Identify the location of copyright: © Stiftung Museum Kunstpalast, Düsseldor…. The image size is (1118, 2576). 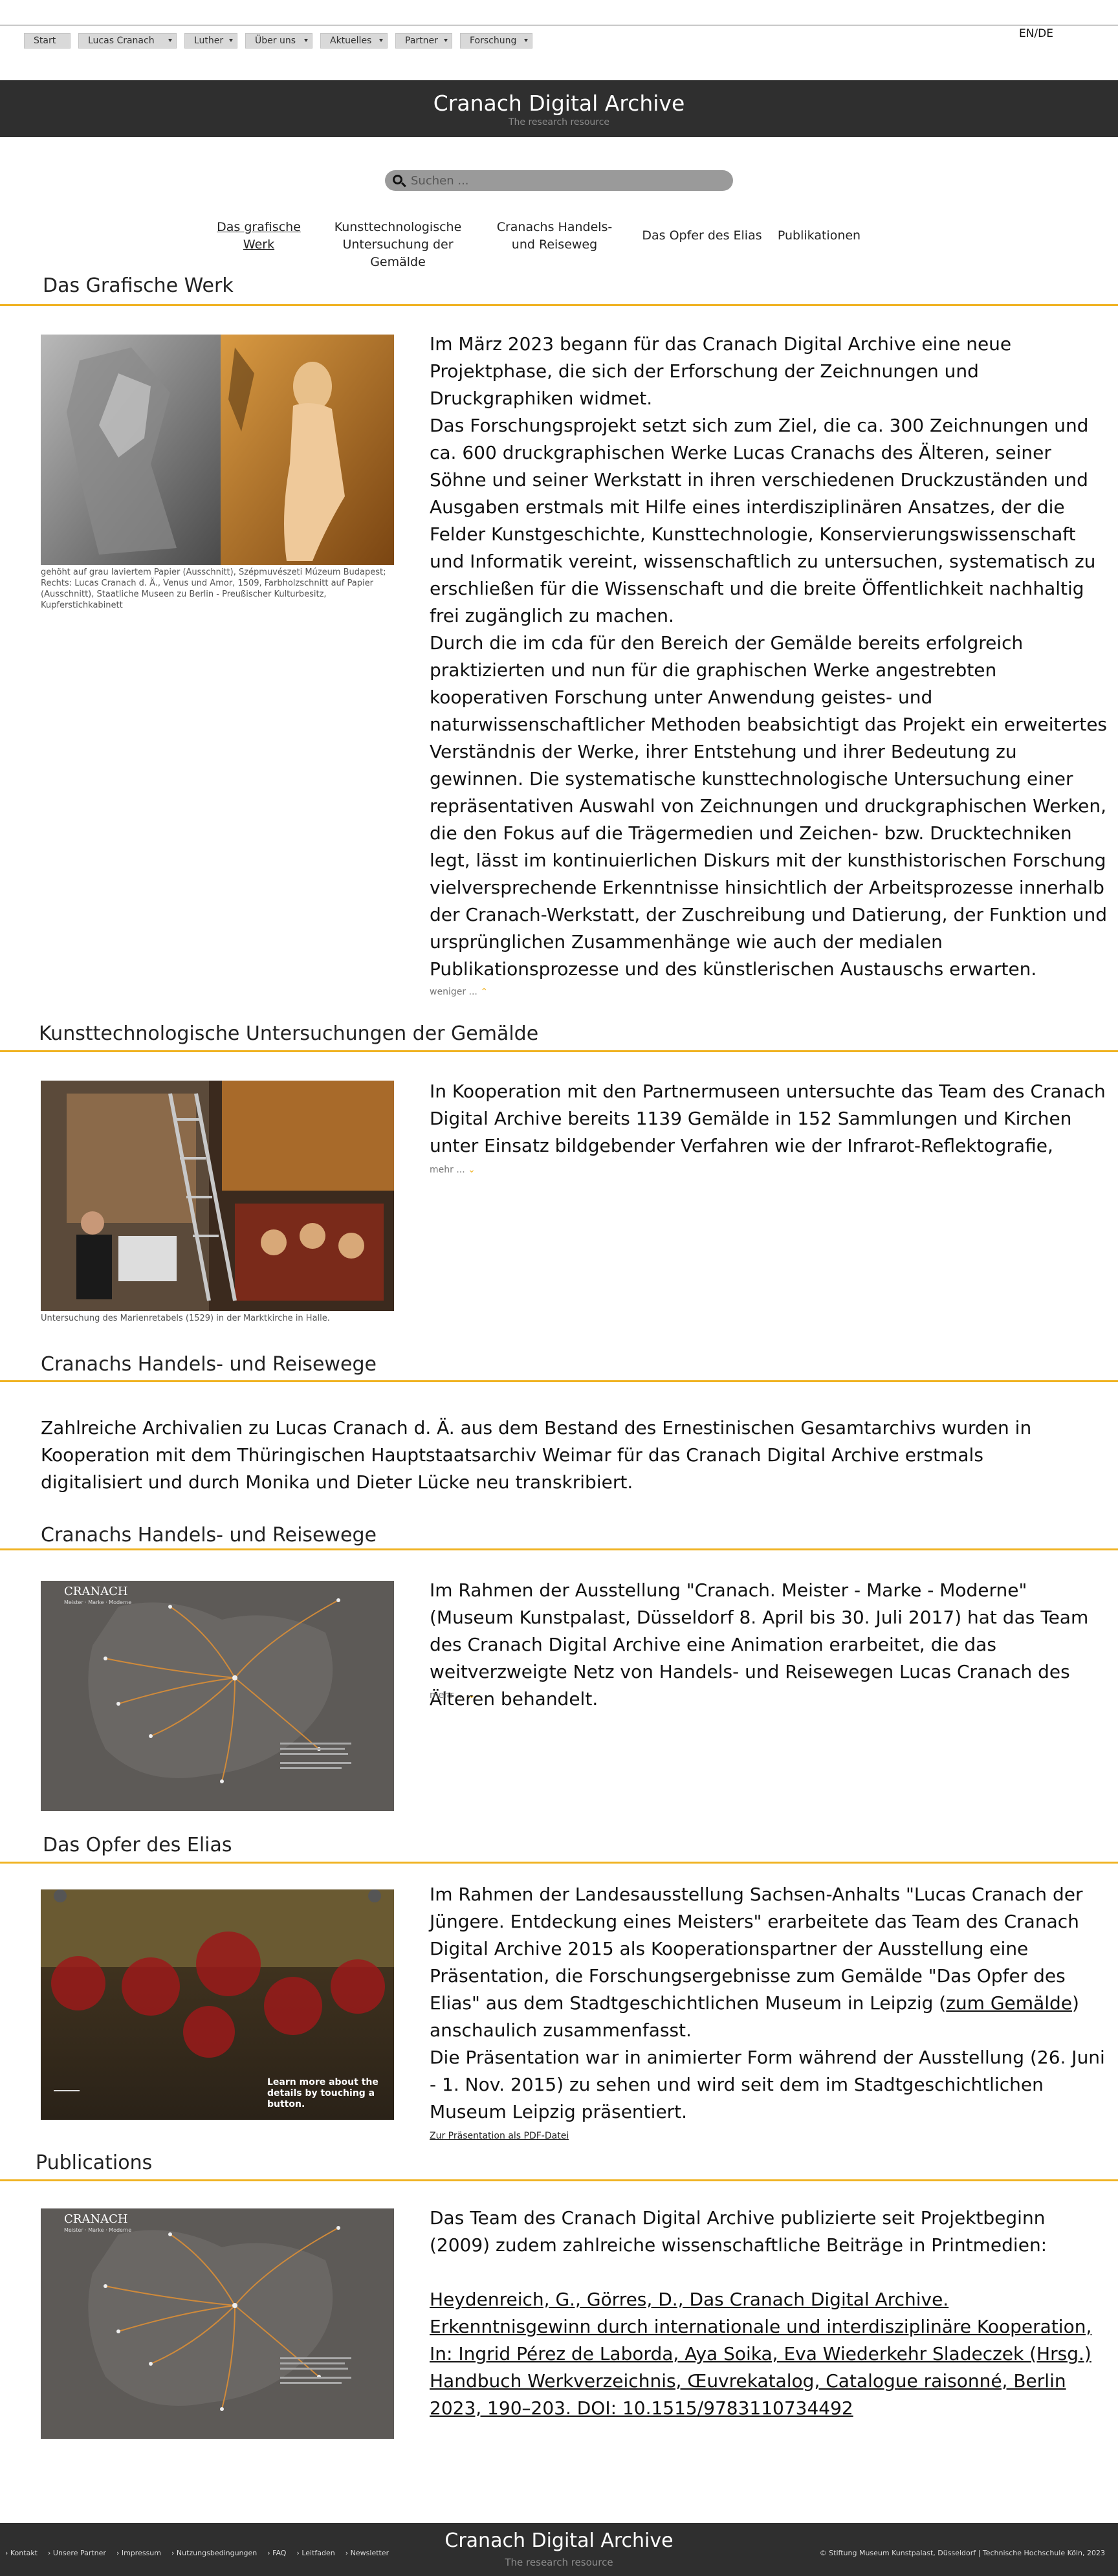
(962, 2553).